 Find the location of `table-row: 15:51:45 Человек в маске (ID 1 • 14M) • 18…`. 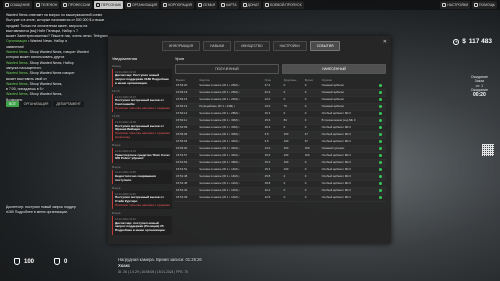

table-row: 15:51:45 Человек в маске (ID 1 • 14M) • 18… is located at coordinates (280, 184).